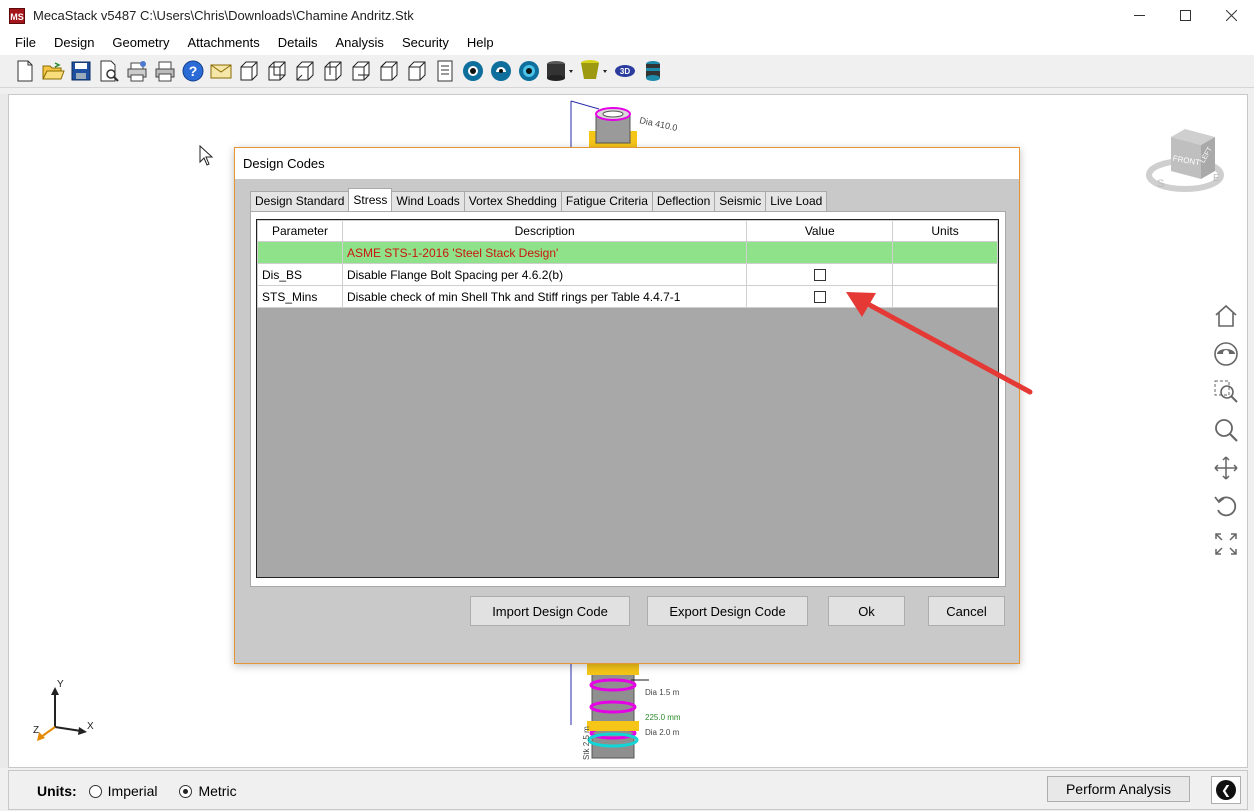 This screenshot has height=811, width=1254. I want to click on import-design-code-button: Import Design Code, so click(550, 611).